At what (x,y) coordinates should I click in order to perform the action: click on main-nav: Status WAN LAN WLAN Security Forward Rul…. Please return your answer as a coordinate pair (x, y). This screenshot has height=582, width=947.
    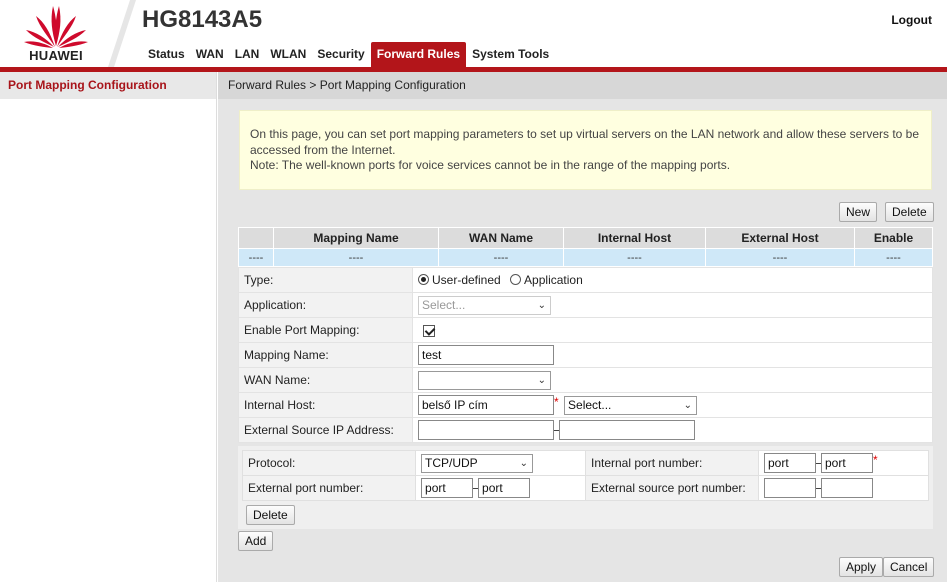
    Looking at the image, I should click on (349, 54).